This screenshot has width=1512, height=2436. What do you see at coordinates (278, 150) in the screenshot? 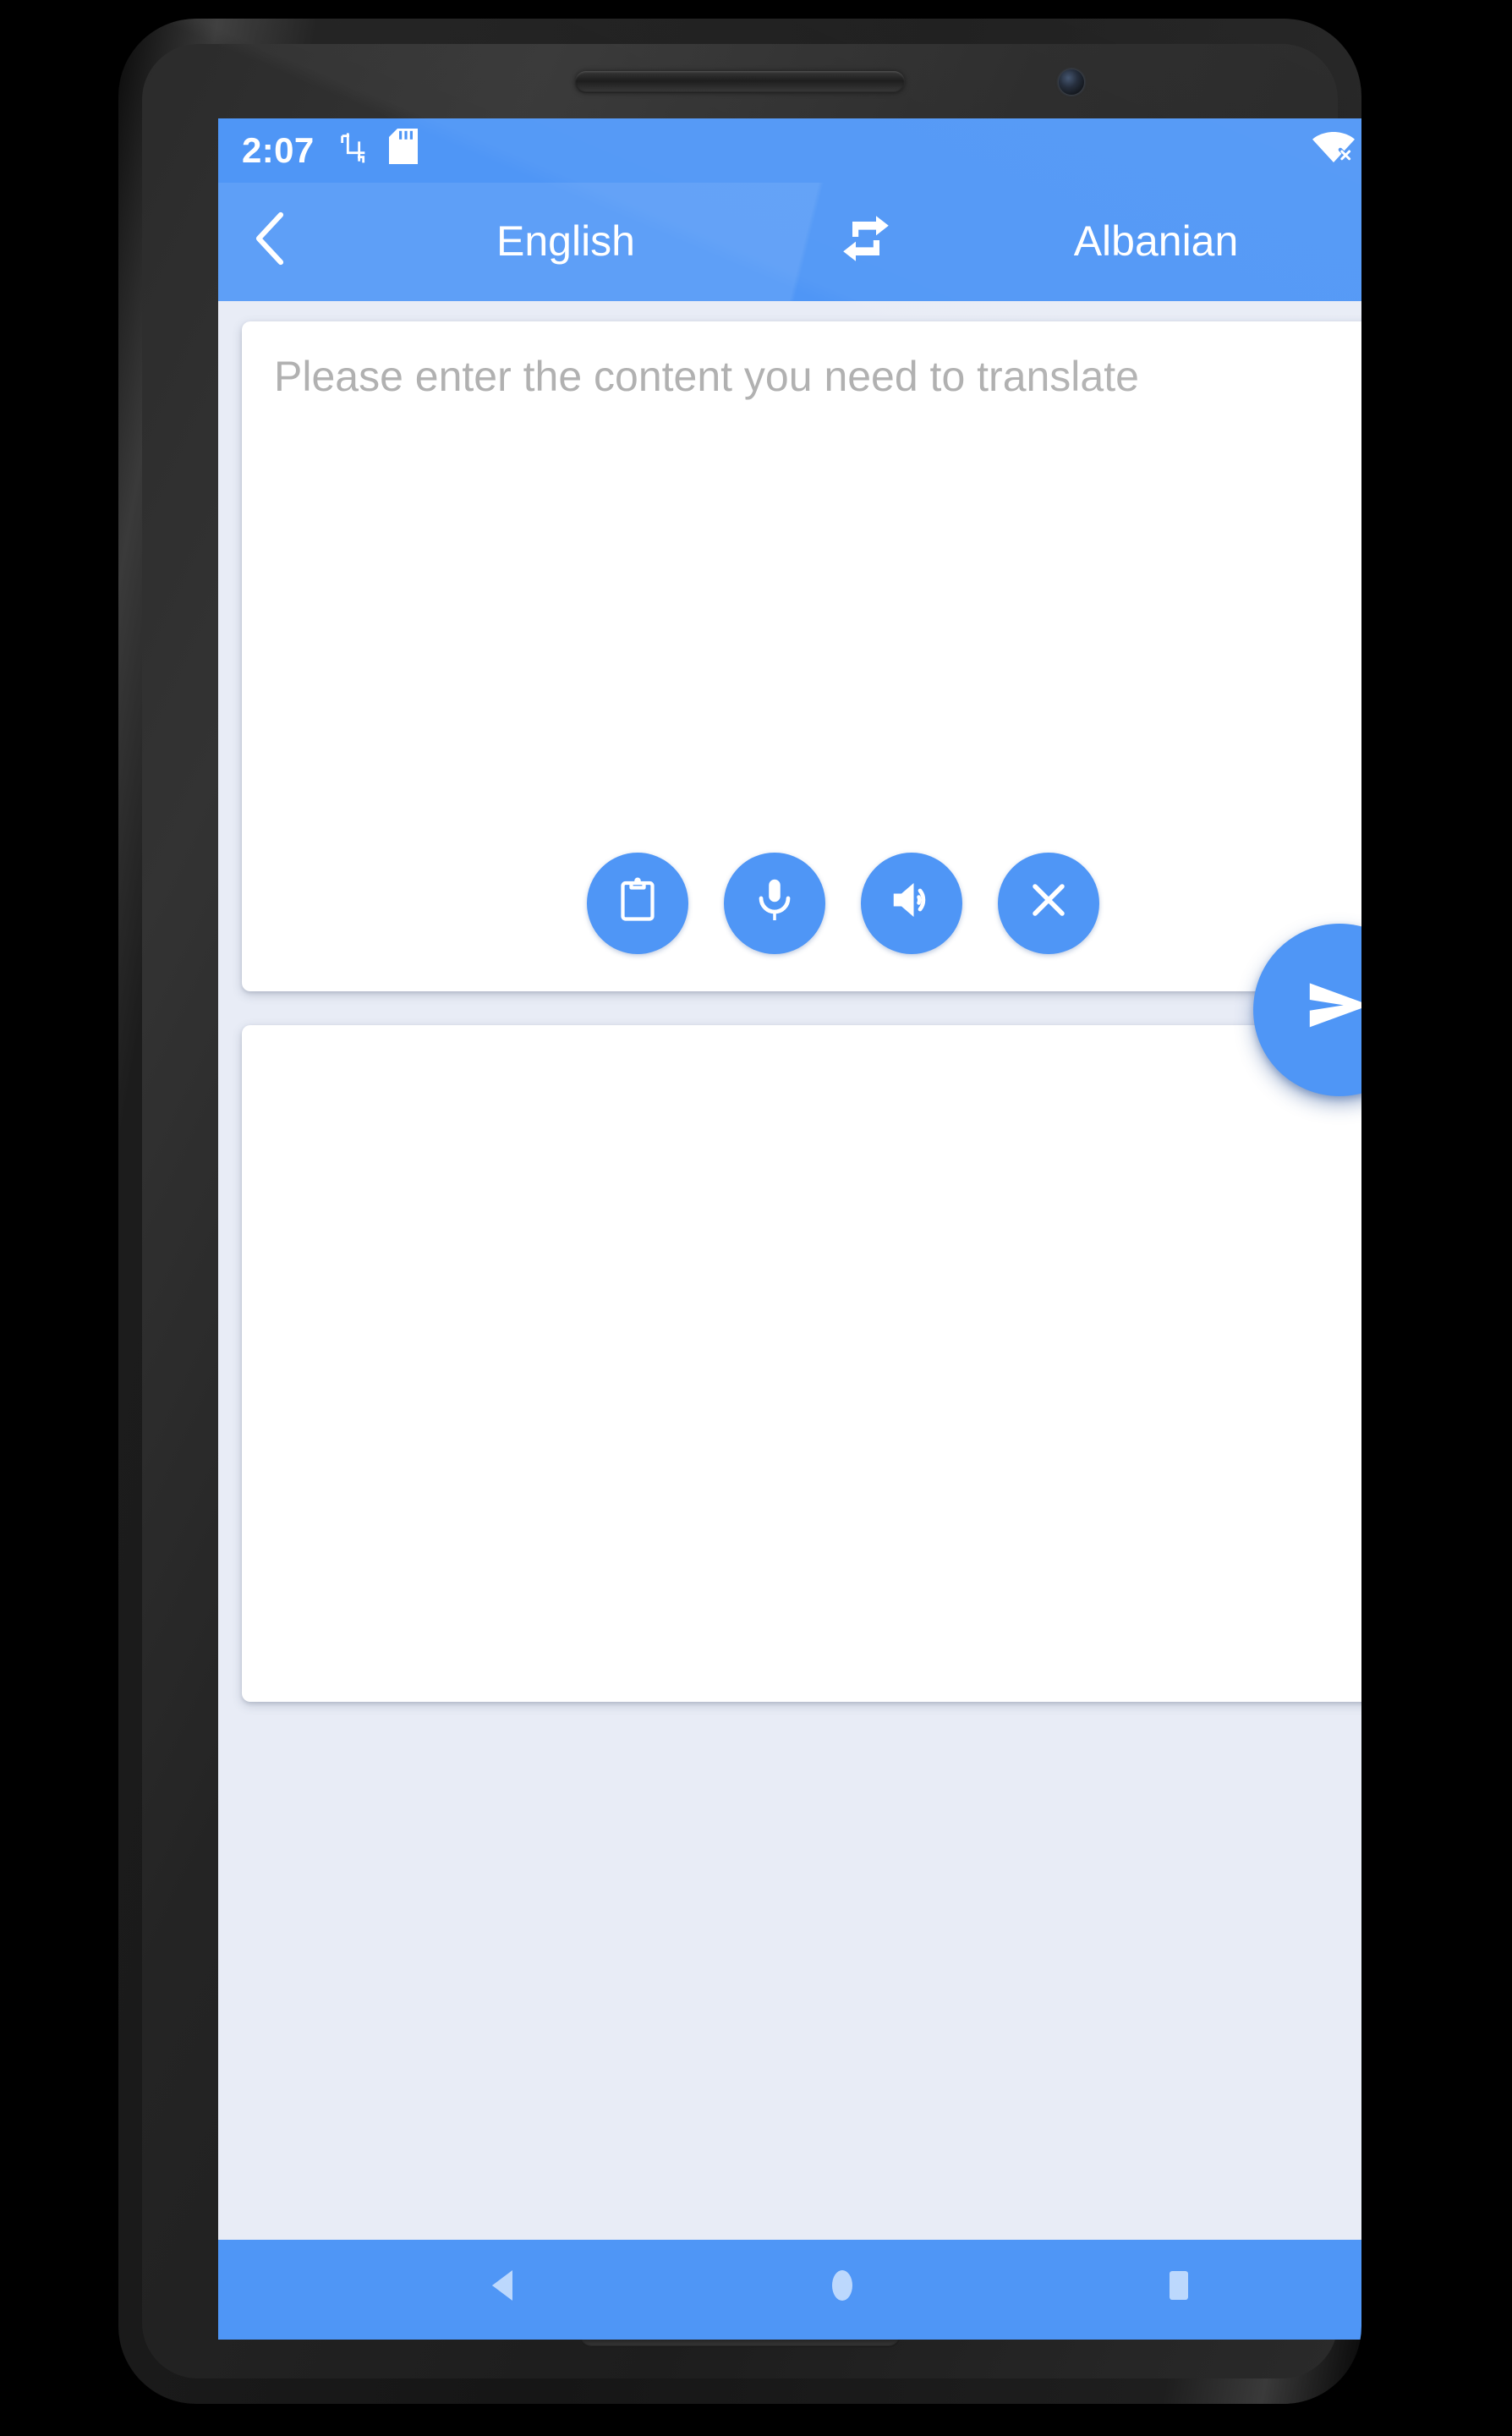
I see `status-clock: 2:07` at bounding box center [278, 150].